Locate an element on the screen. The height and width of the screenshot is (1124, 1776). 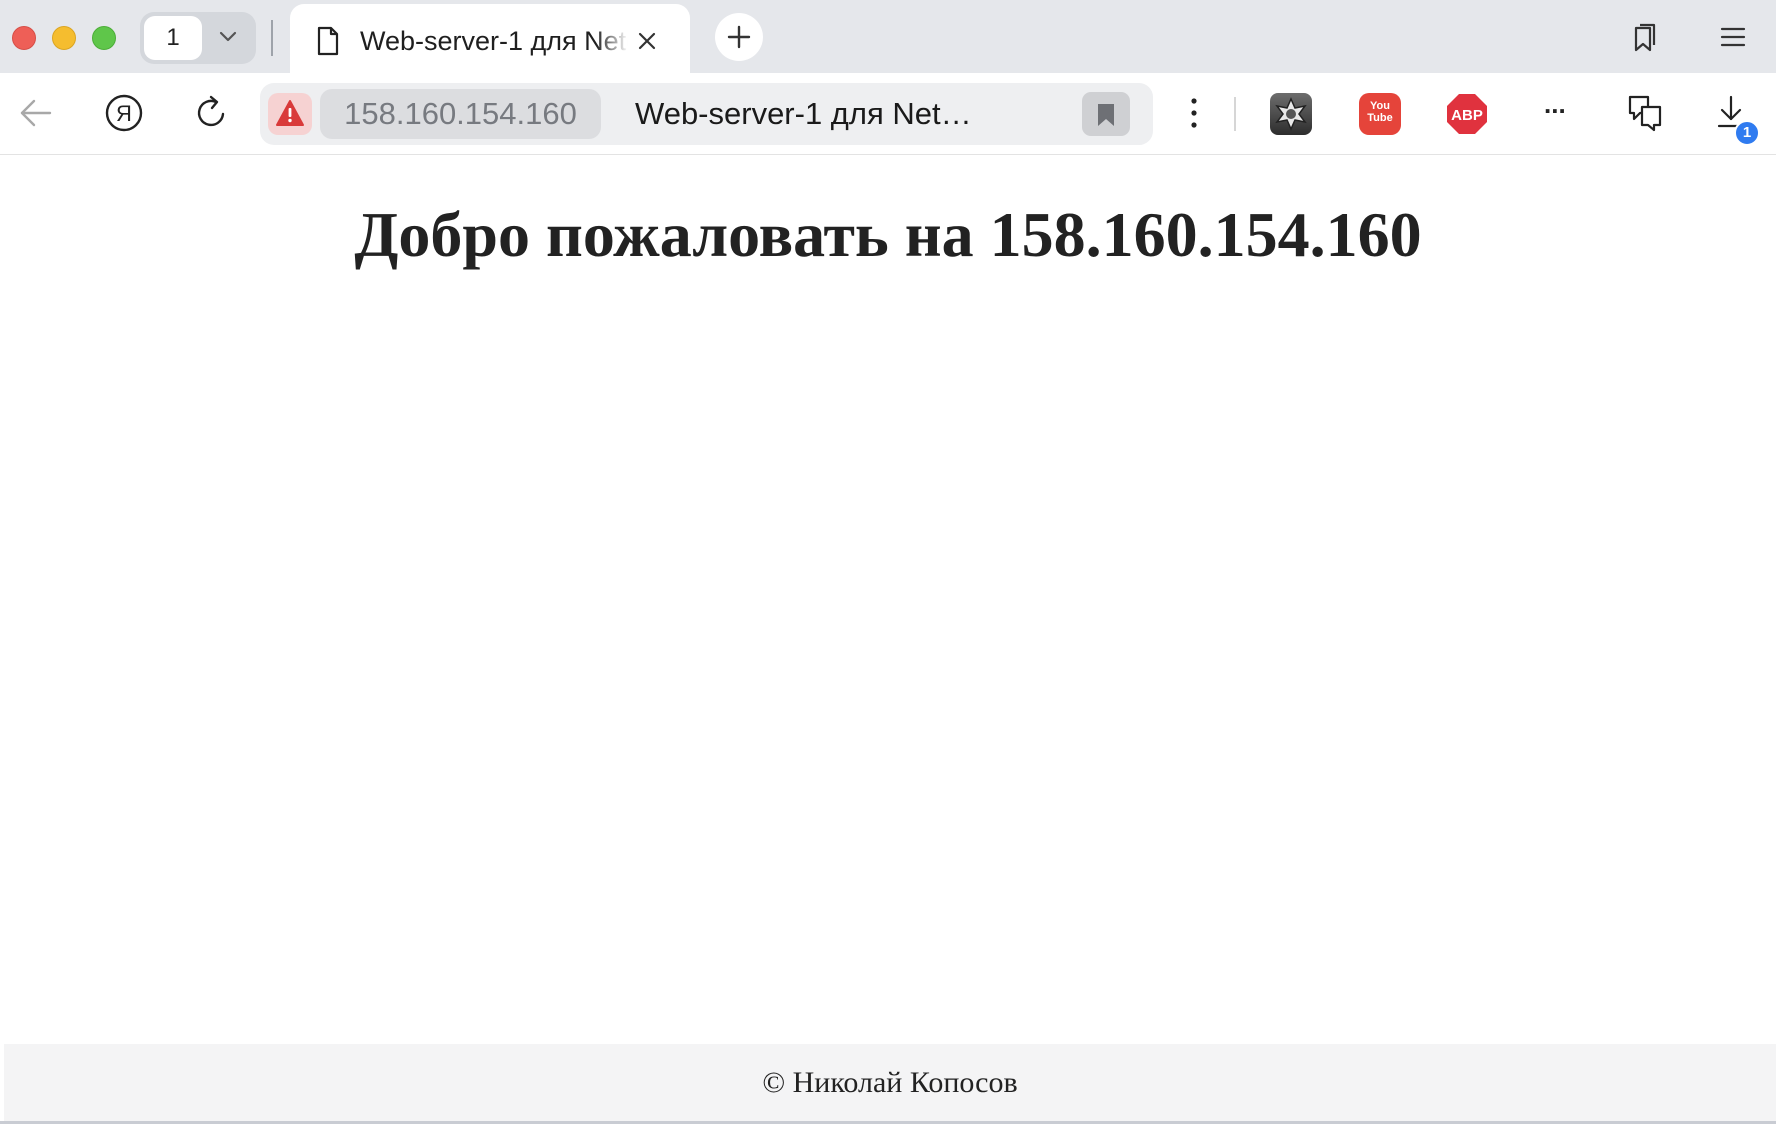
close-window-button is located at coordinates (24, 38).